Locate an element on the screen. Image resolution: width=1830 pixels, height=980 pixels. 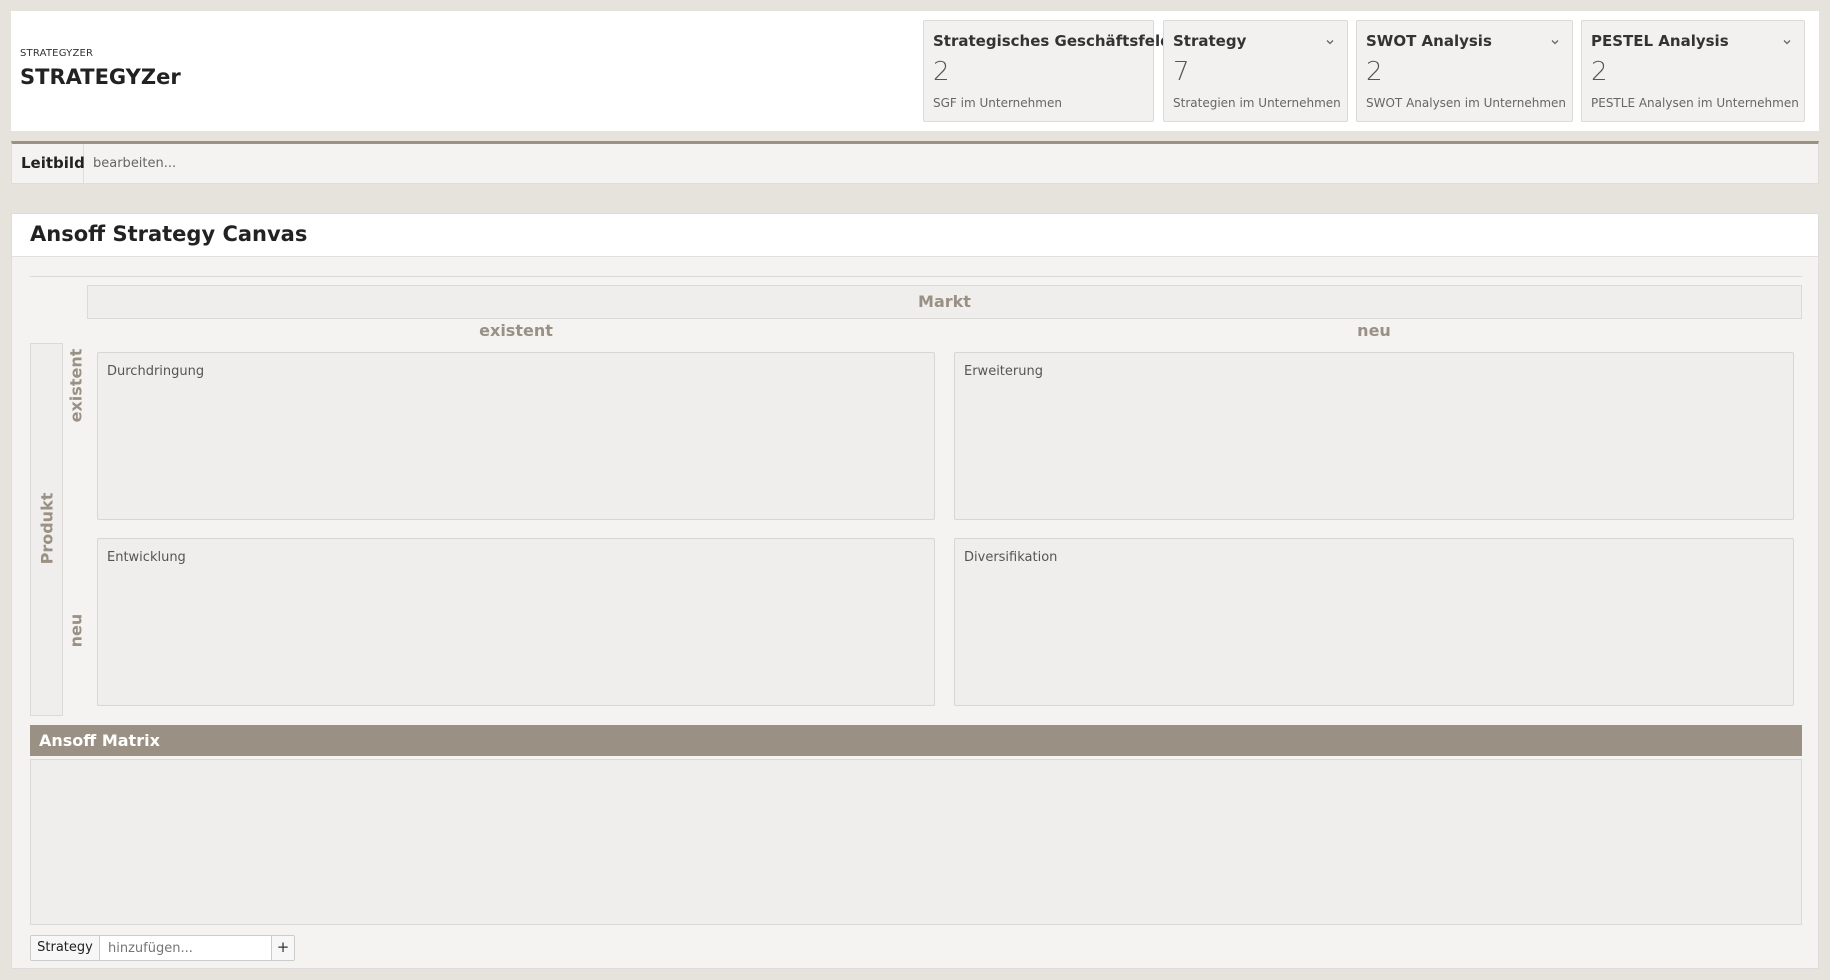
add-strategy-group: Strategy + is located at coordinates (162, 948).